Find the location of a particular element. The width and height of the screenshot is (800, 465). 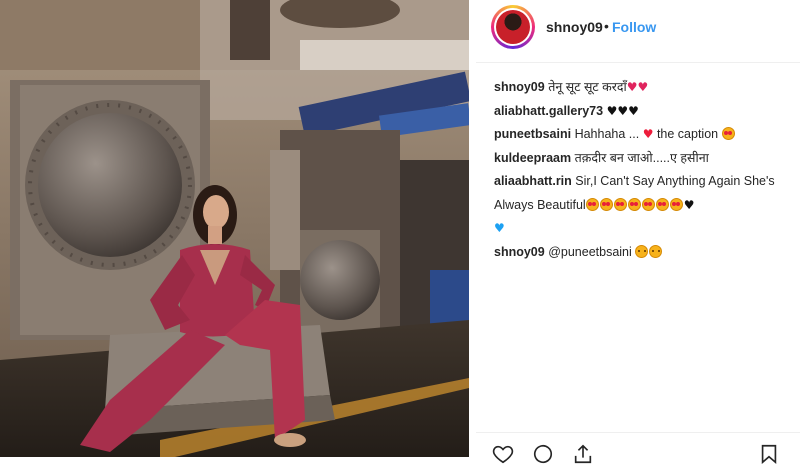

comment-text-continued: the caption is located at coordinates (687, 134).